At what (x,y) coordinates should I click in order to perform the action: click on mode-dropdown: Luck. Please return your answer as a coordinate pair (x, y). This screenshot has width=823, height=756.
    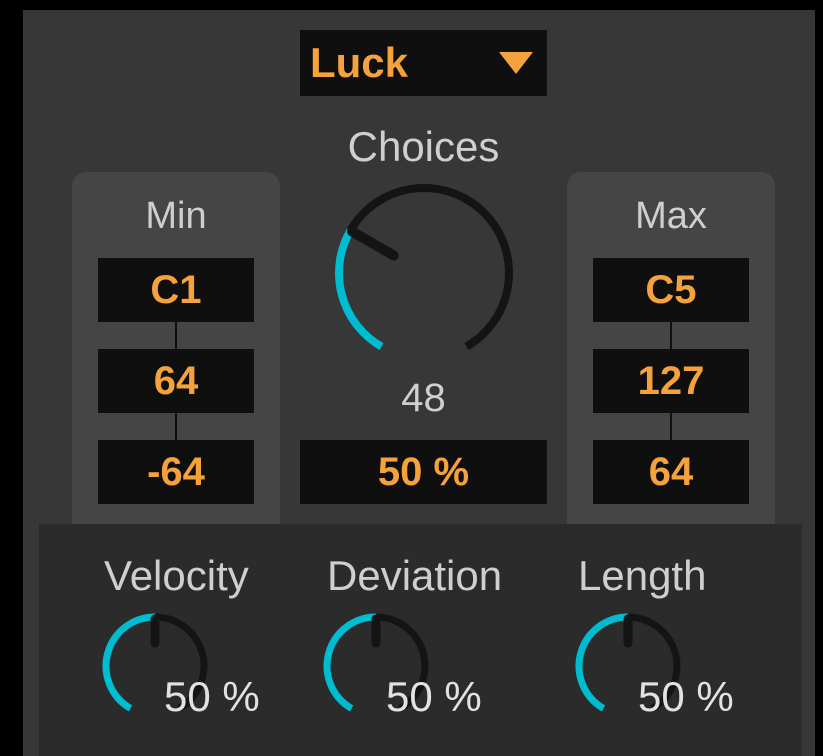
    Looking at the image, I should click on (423, 63).